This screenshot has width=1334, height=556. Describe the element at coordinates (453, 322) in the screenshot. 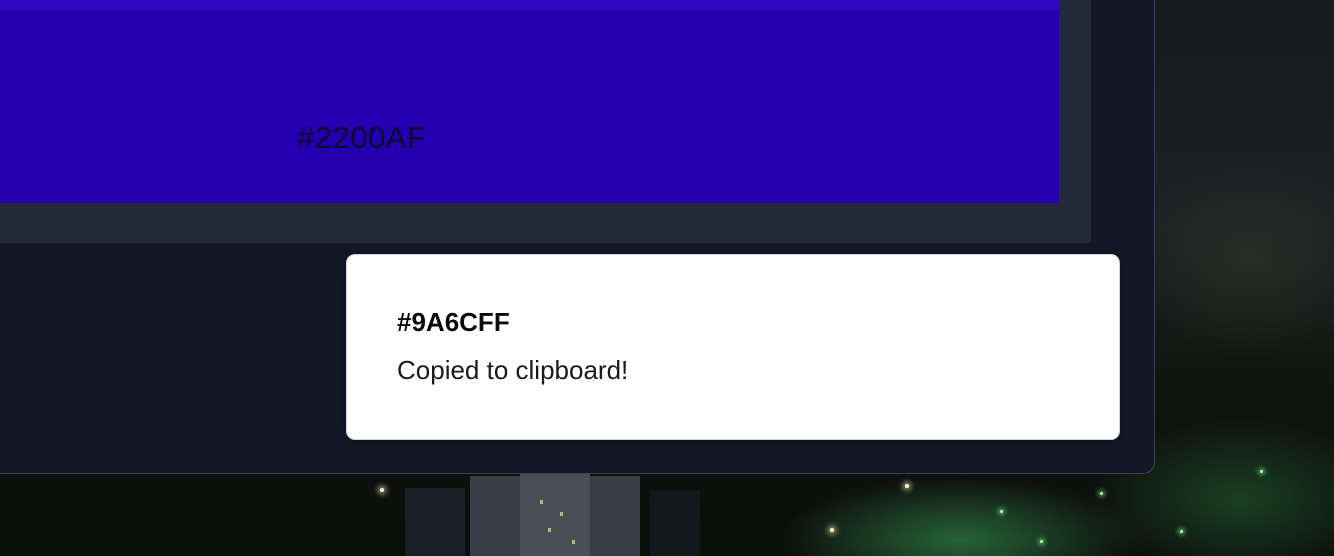

I see `toast-title: #9A6CFF` at that location.